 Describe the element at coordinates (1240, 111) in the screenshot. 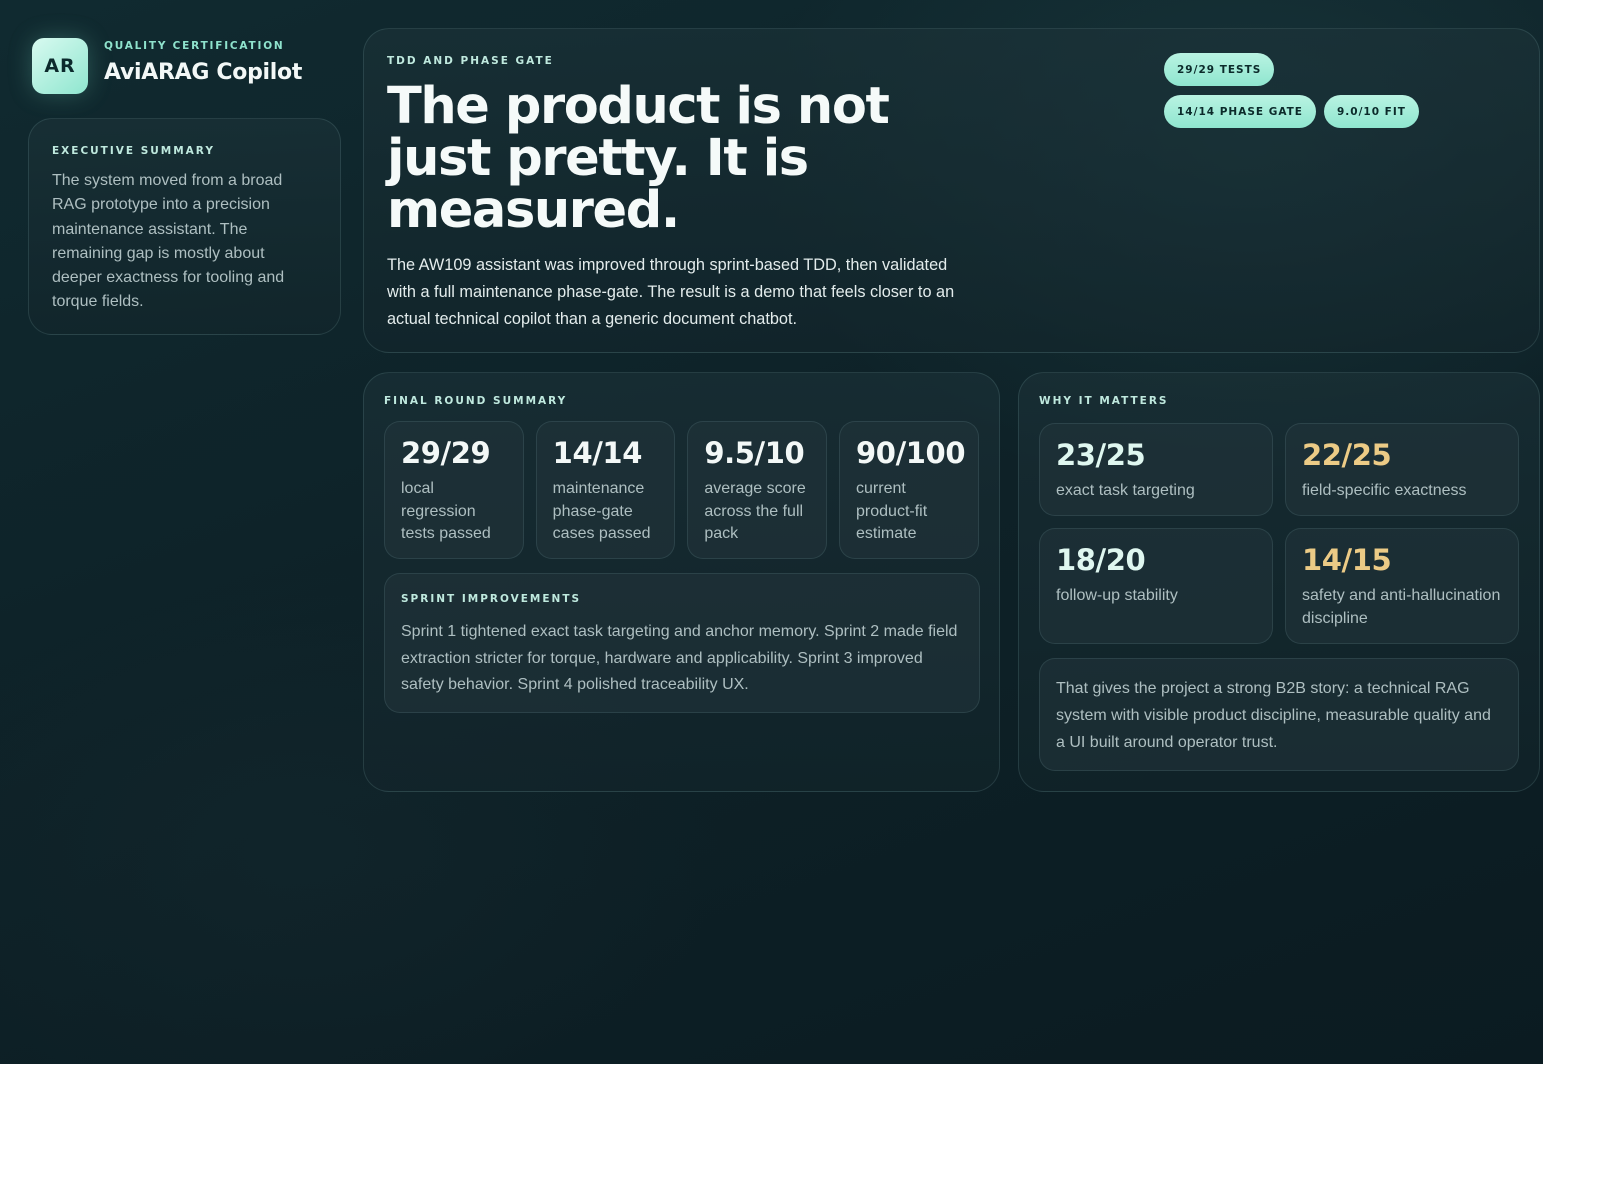

I see `phase-gate-pill: 14/14 PHASE GATE` at that location.